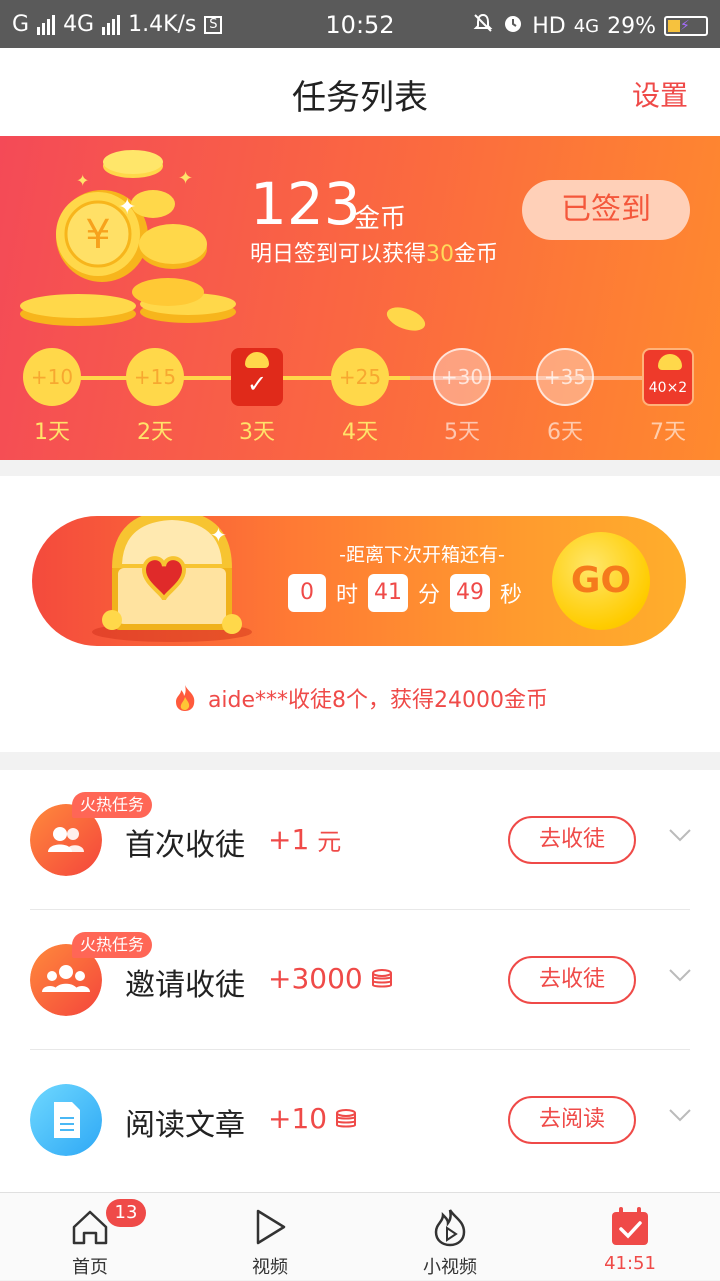  Describe the element at coordinates (422, 555) in the screenshot. I see `chest-countdown-caption: -距离下次开箱还有-` at that location.